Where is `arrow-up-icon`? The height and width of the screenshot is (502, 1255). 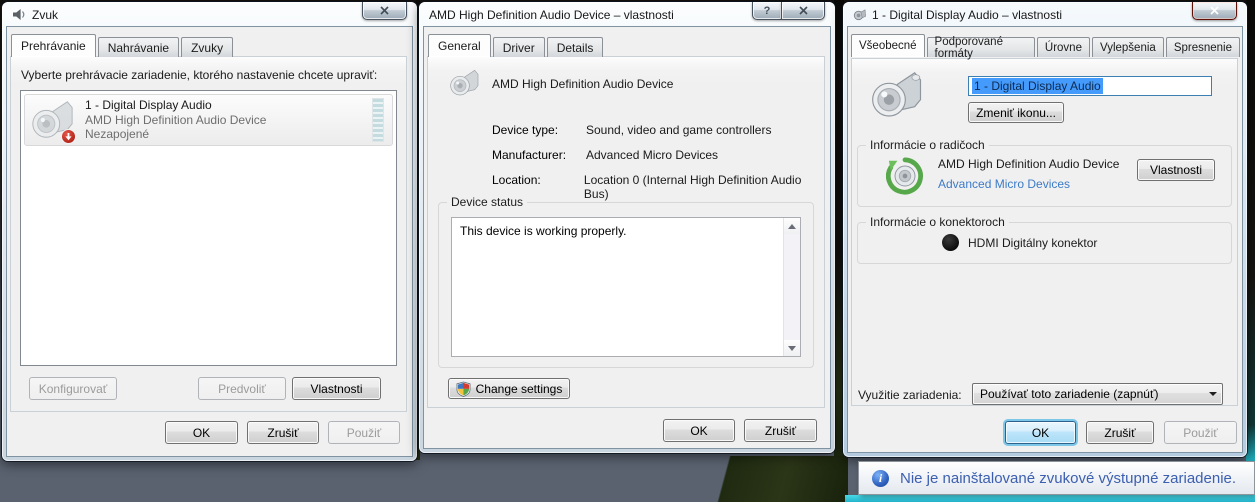
arrow-up-icon is located at coordinates (792, 226).